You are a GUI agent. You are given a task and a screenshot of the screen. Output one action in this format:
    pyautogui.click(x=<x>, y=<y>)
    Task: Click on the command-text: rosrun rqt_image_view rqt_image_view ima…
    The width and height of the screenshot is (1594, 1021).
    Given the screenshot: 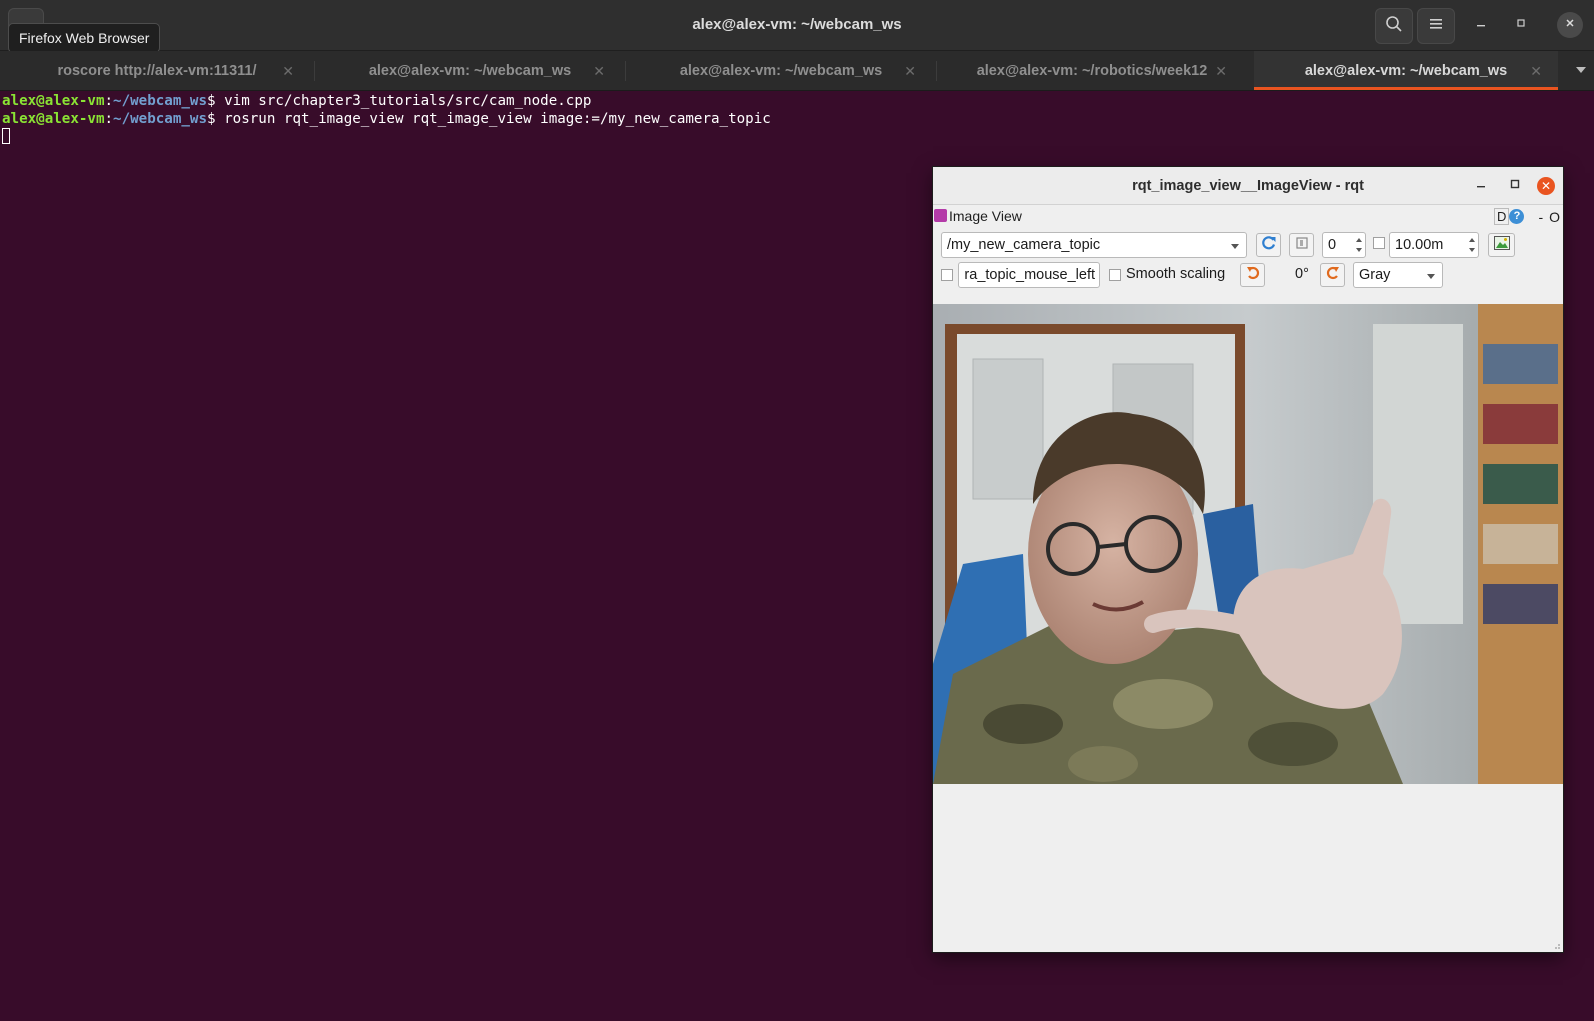 What is the action you would take?
    pyautogui.click(x=497, y=119)
    